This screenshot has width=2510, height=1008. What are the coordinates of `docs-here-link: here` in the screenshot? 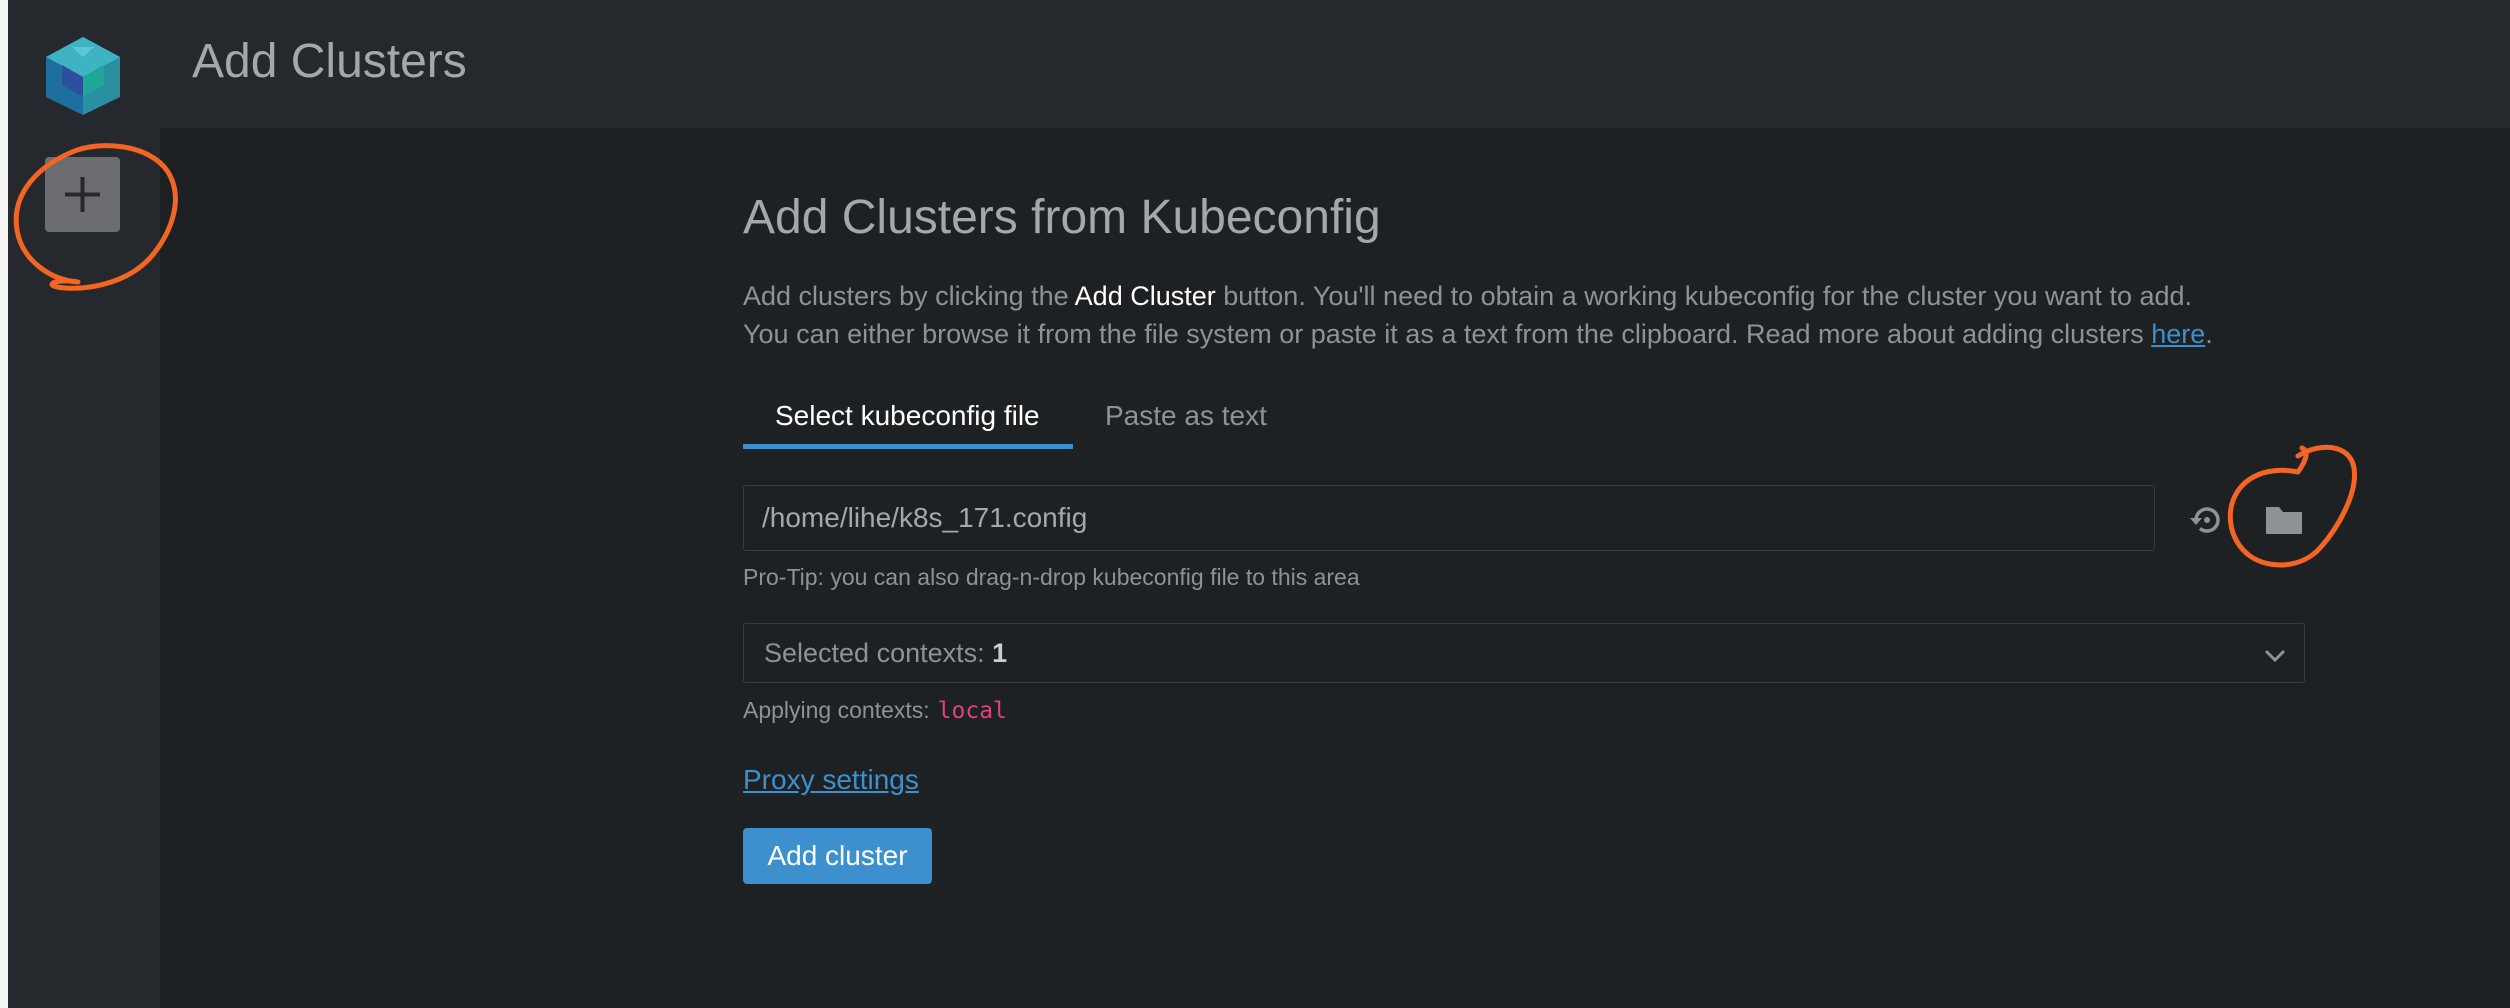 It's located at (2178, 334).